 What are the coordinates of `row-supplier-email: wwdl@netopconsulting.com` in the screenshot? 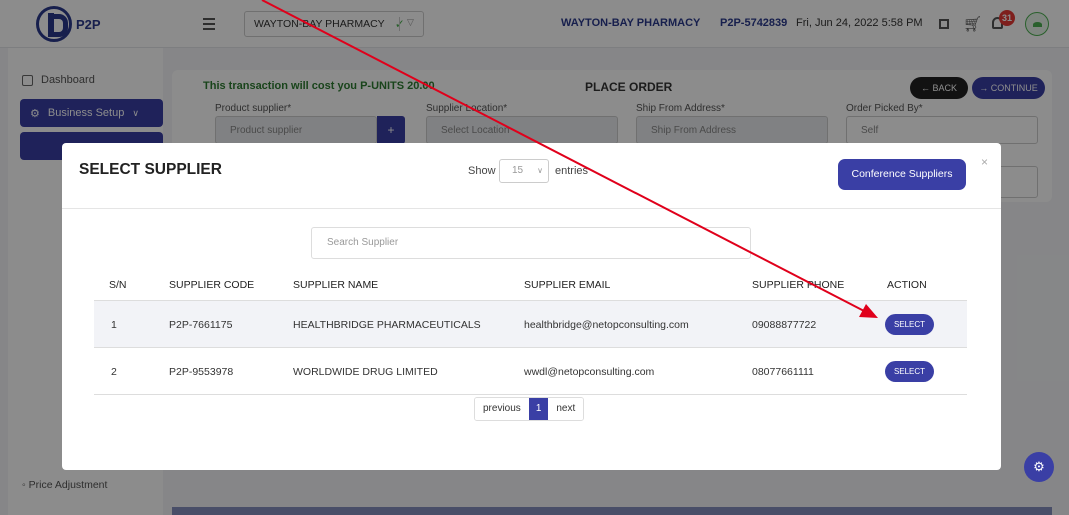 It's located at (589, 372).